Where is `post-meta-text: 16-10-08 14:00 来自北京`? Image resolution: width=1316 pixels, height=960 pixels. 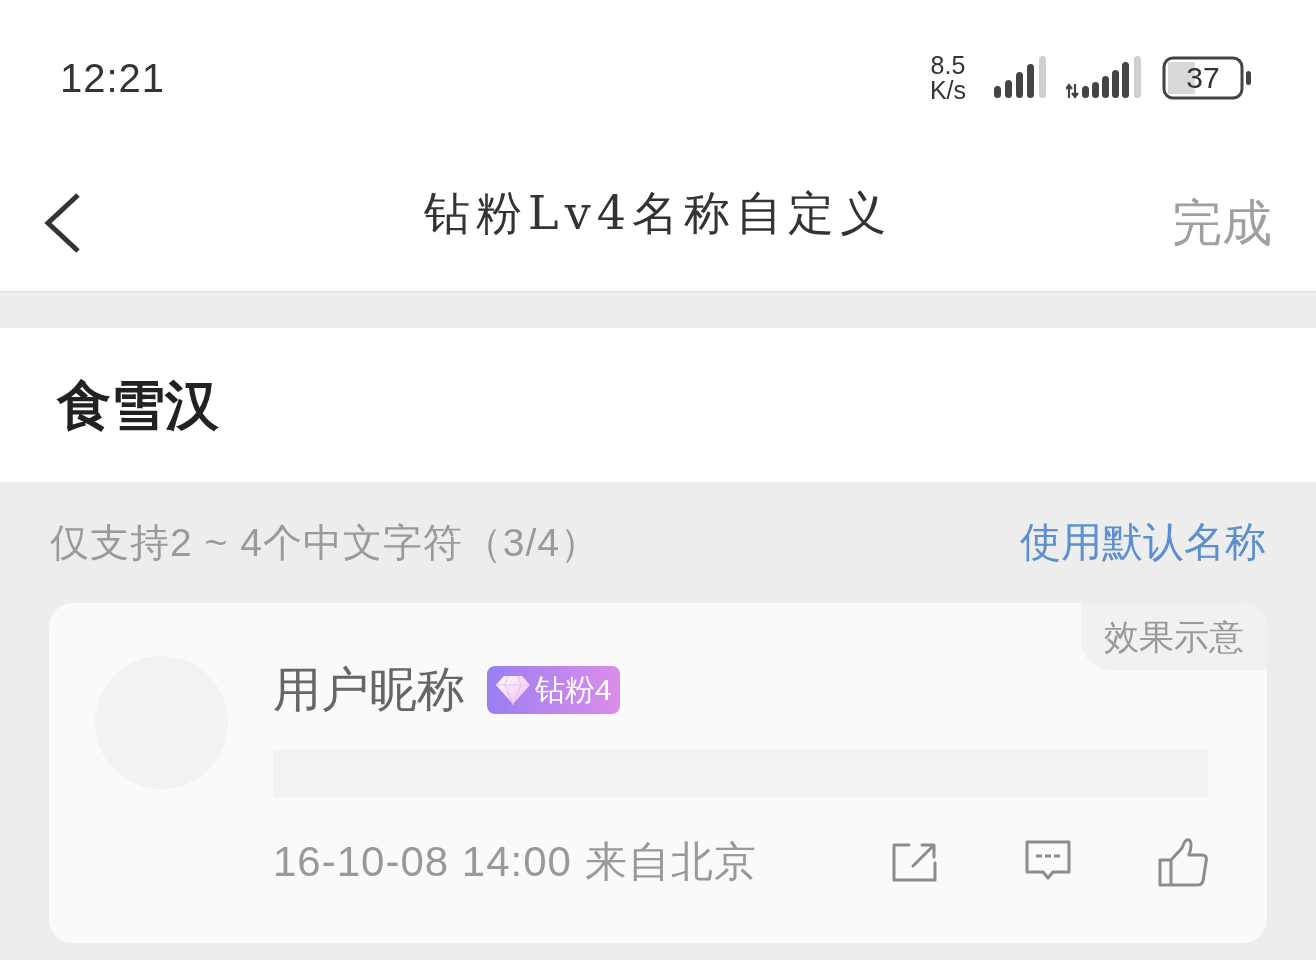 post-meta-text: 16-10-08 14:00 来自北京 is located at coordinates (515, 862).